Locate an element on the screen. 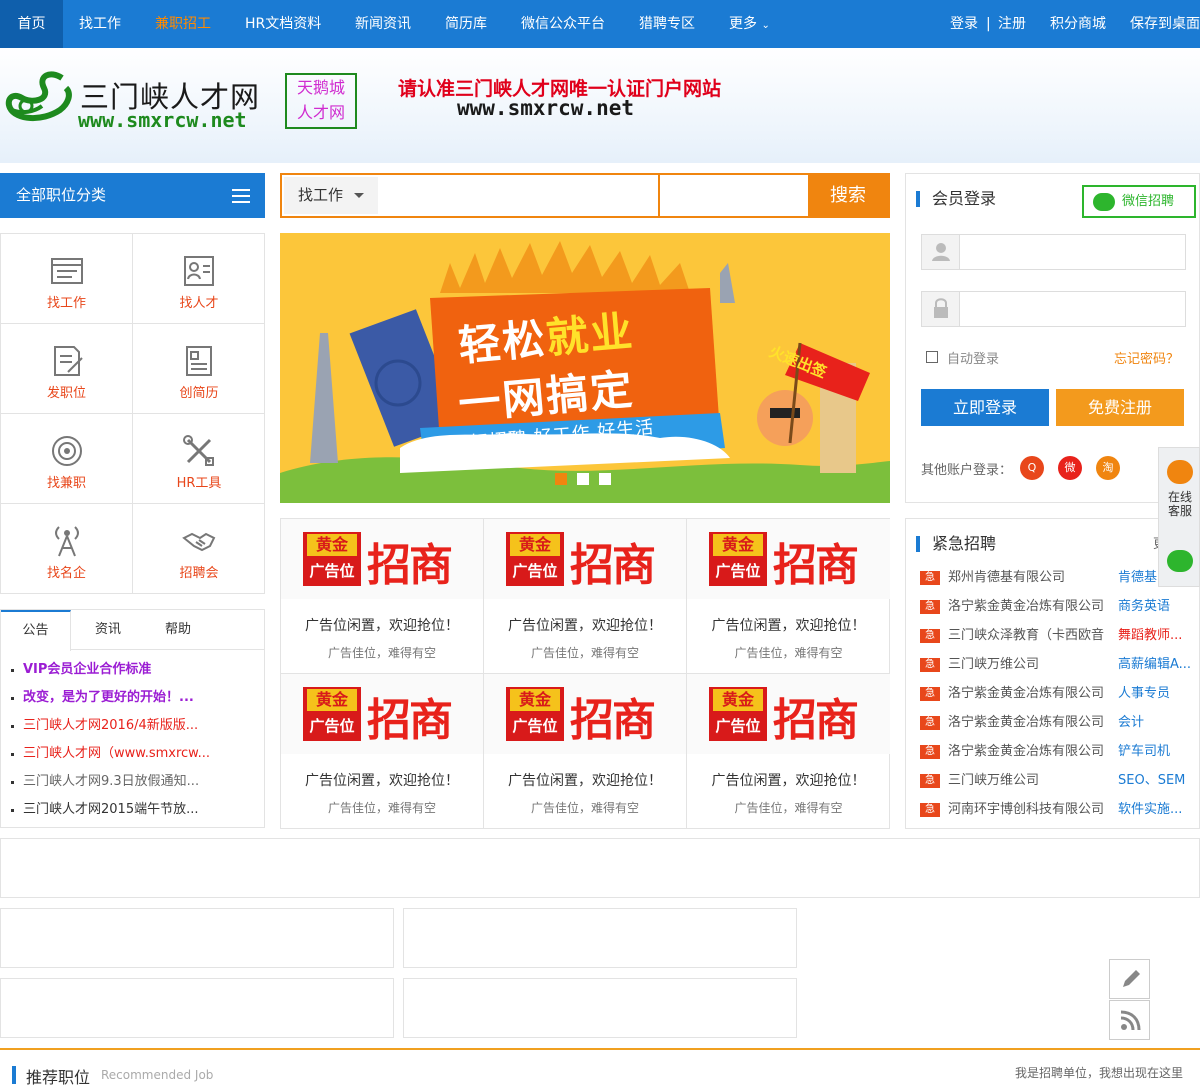  nav-news: 新闻资讯 is located at coordinates (383, 24).